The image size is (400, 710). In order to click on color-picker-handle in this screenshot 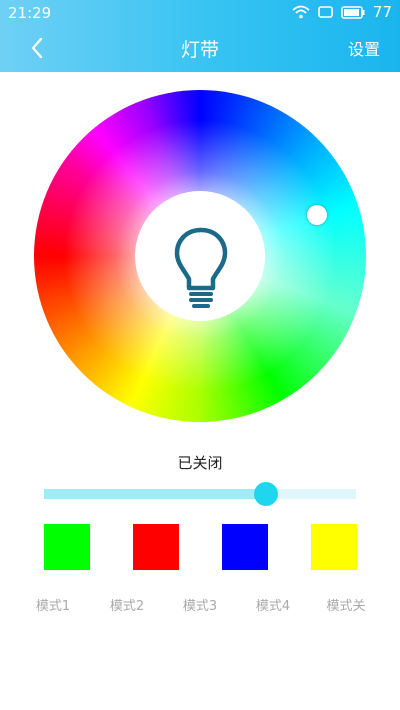, I will do `click(317, 215)`.